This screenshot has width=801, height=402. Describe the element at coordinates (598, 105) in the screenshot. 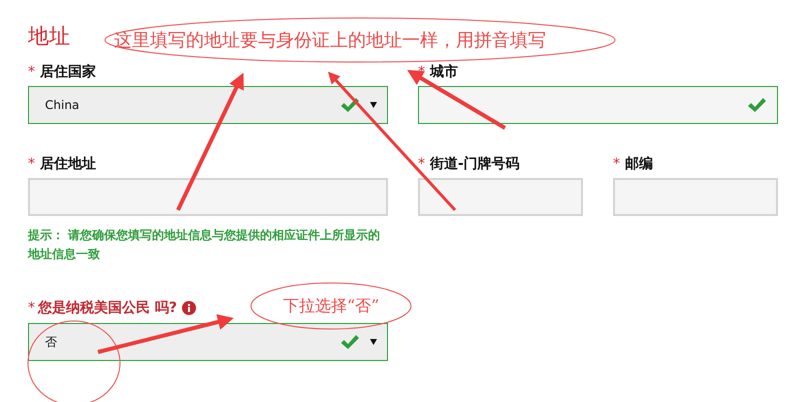

I see `input-field` at that location.